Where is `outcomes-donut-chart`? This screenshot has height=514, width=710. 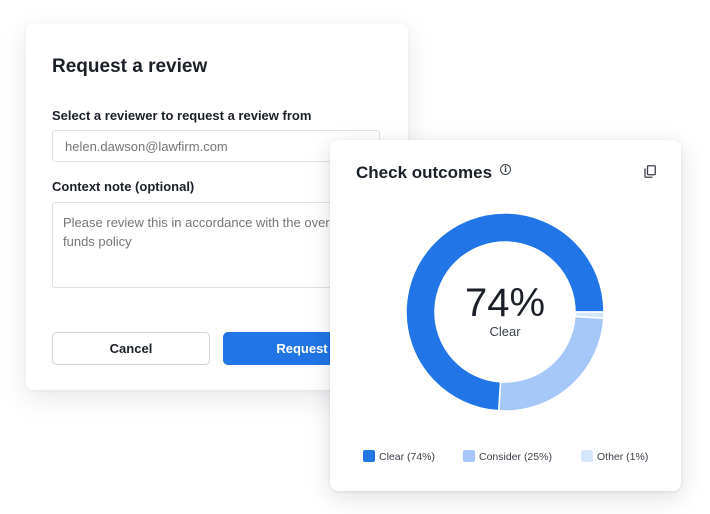
outcomes-donut-chart is located at coordinates (505, 312).